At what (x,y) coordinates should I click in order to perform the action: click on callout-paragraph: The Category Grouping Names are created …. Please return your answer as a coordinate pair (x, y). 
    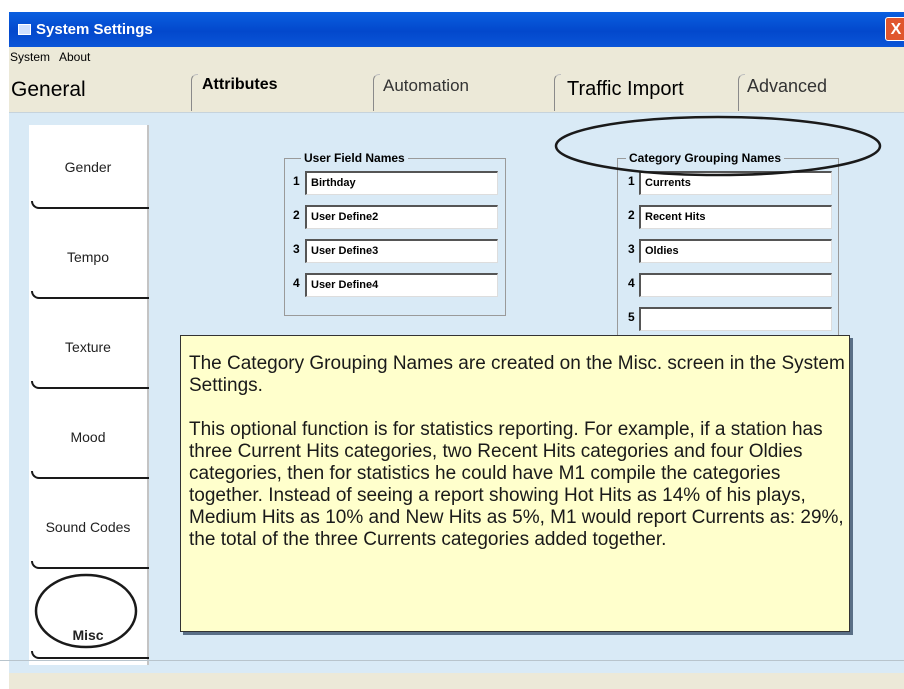
    Looking at the image, I should click on (517, 374).